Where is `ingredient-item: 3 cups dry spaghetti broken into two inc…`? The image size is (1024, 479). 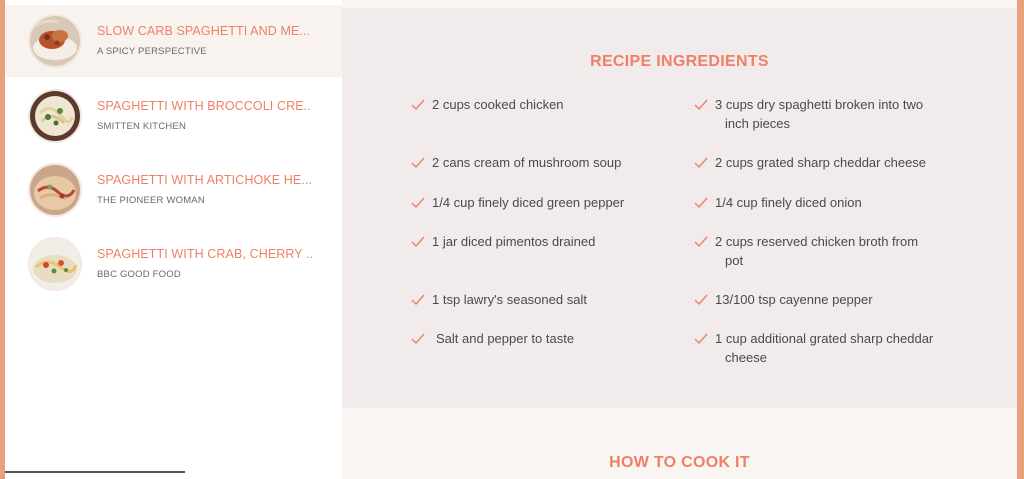
ingredient-item: 3 cups dry spaghetti broken into two inc… is located at coordinates (819, 114).